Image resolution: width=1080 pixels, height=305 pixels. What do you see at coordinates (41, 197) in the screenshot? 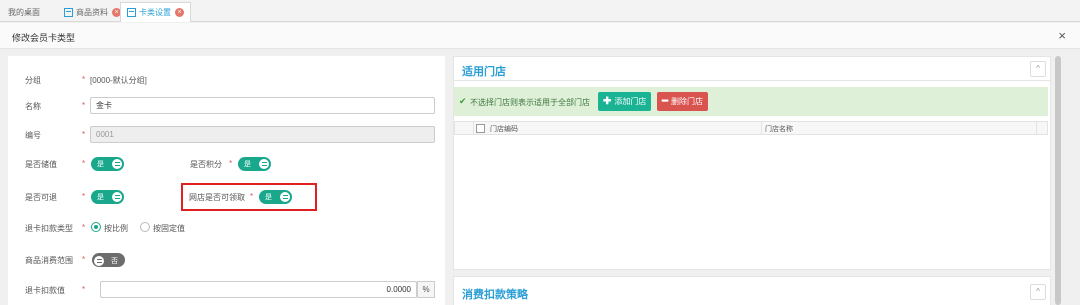
I see `refundable-label: 是否可退` at bounding box center [41, 197].